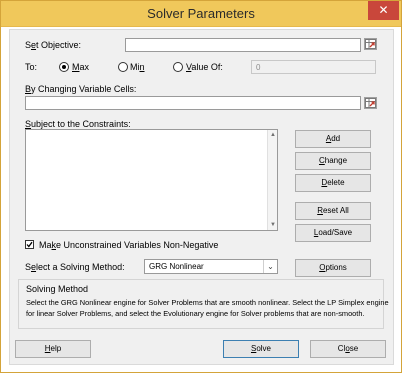  What do you see at coordinates (273, 135) in the screenshot?
I see `scroll-up-icon: ▲` at bounding box center [273, 135].